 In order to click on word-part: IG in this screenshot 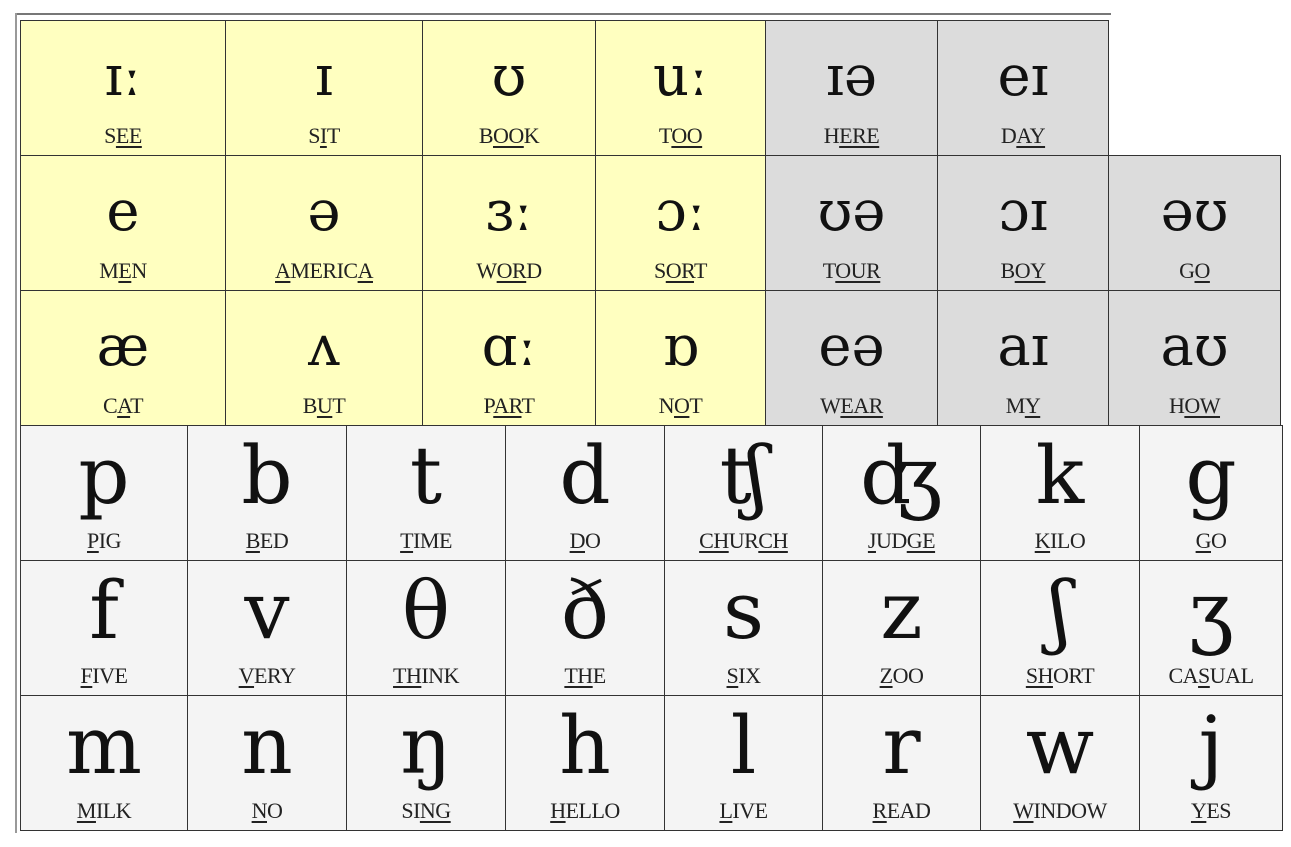, I will do `click(110, 540)`.